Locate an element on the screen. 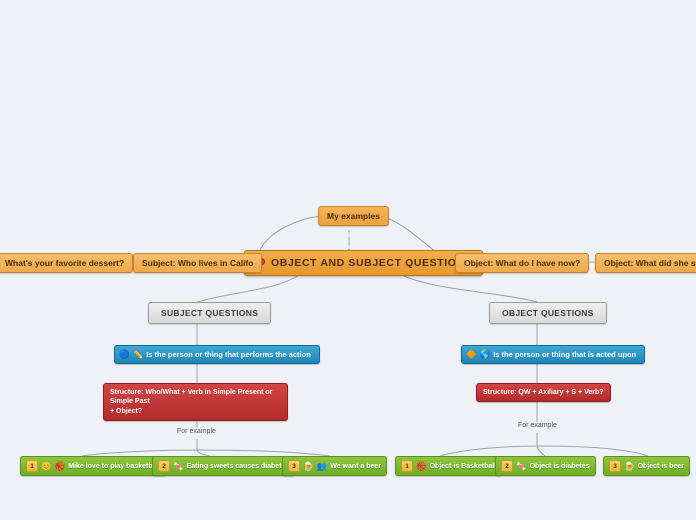  node-subject-example-3-label: We want a beer is located at coordinates (356, 466).